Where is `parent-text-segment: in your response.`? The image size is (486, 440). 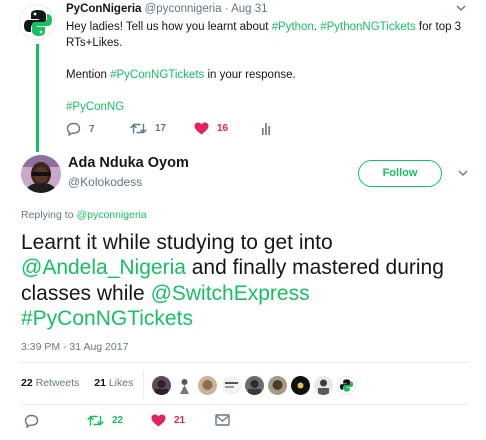 parent-text-segment: in your response. is located at coordinates (250, 75).